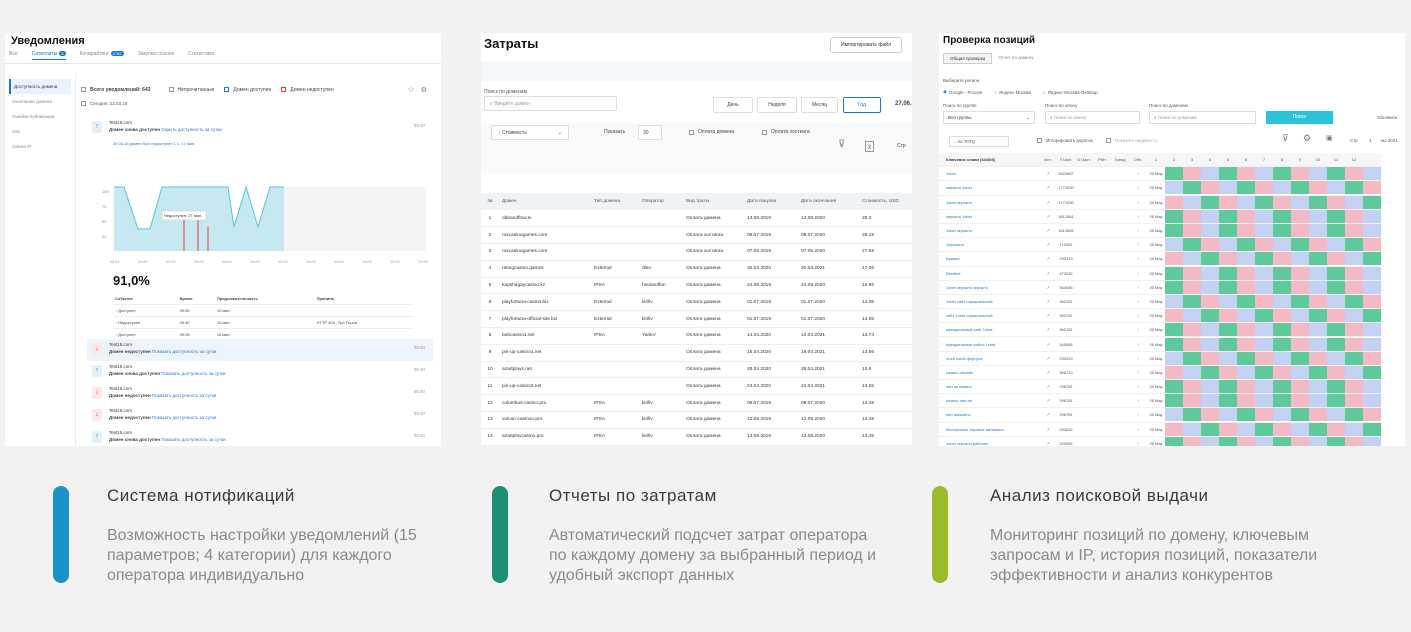 This screenshot has height=632, width=1411. Describe the element at coordinates (989, 287) in the screenshot. I see `keyword-link: 1xbet зеркало зеркало` at that location.